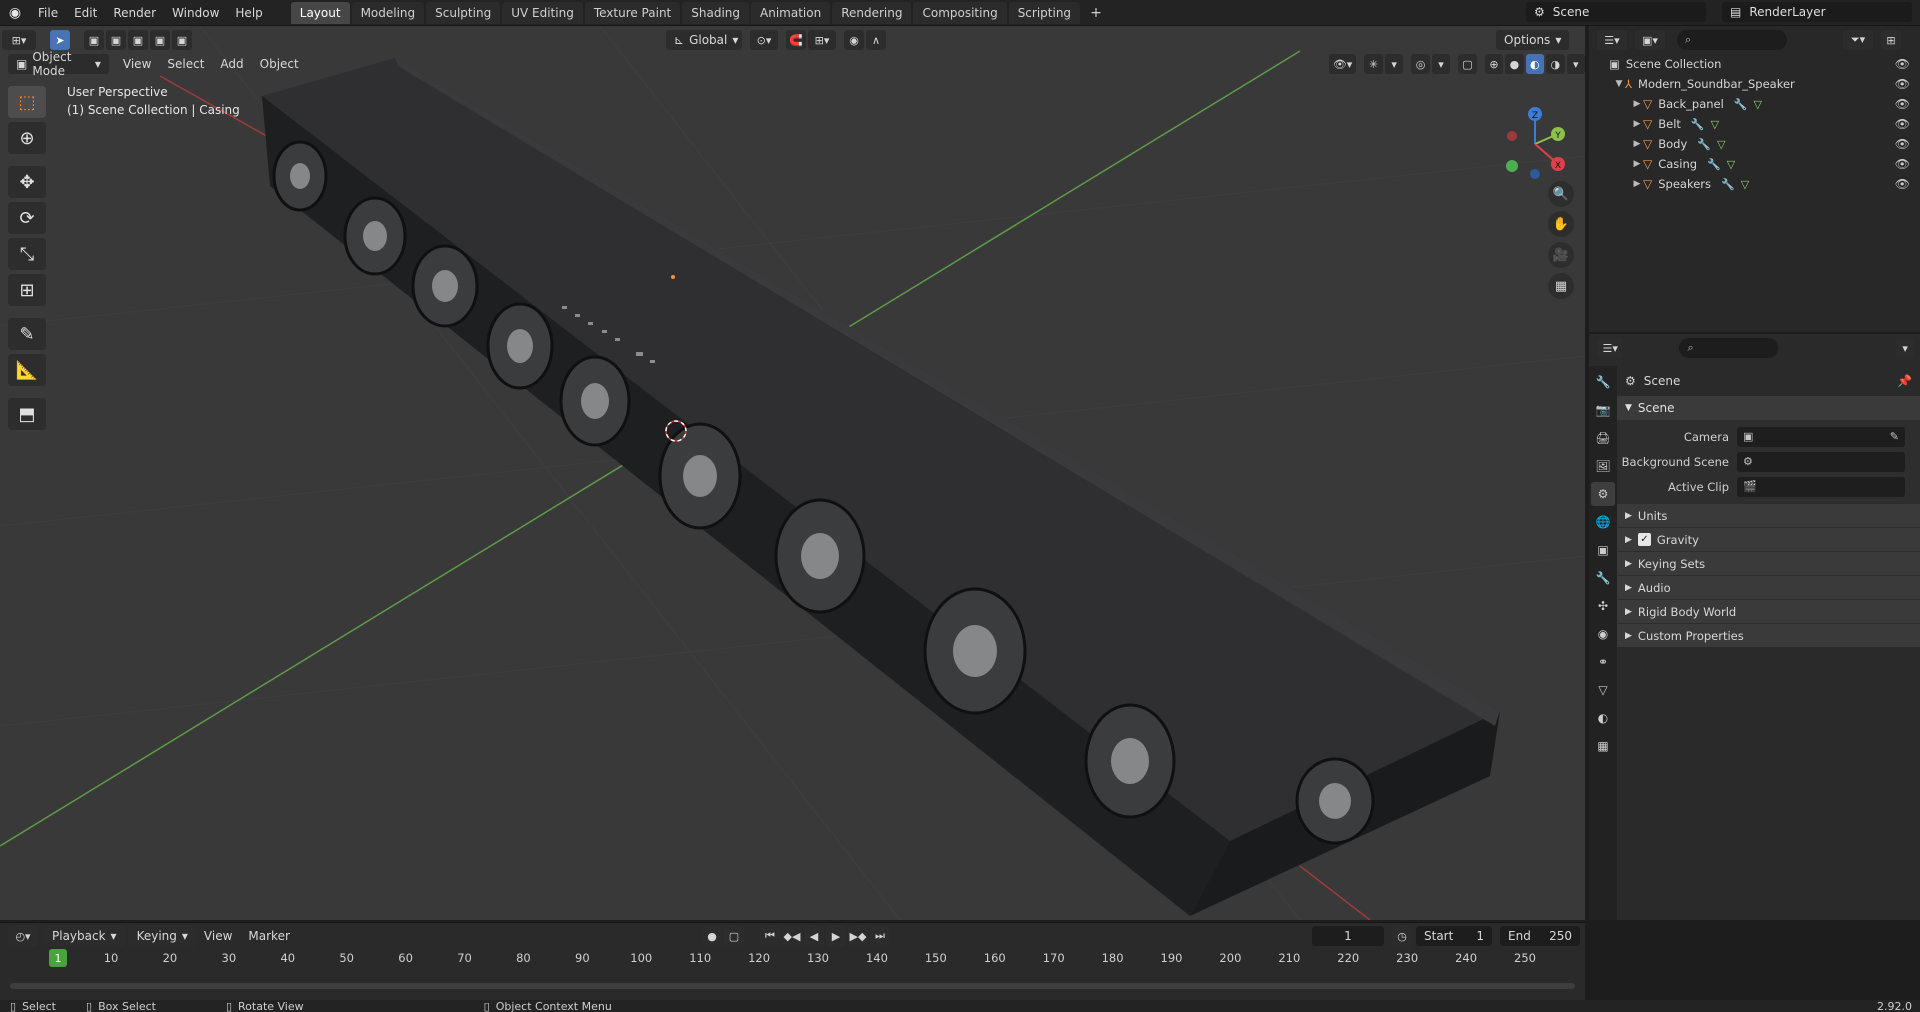 The height and width of the screenshot is (1012, 1920). I want to click on tab-layout: Layout, so click(320, 12).